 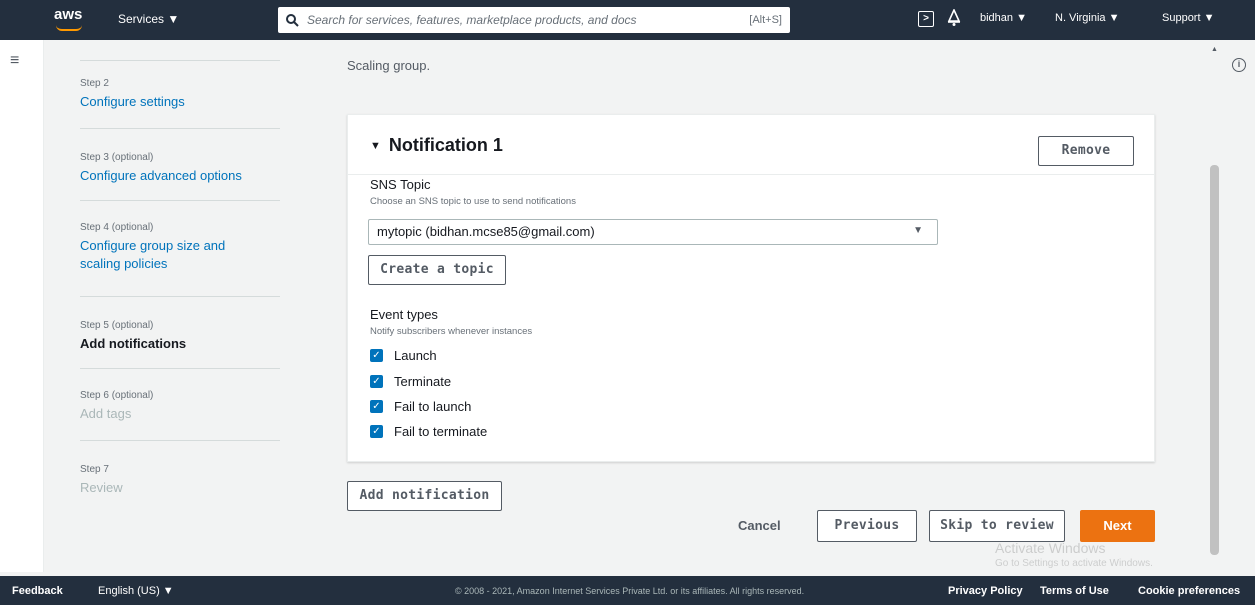 I want to click on step-3-link: Configure advanced options, so click(x=180, y=176).